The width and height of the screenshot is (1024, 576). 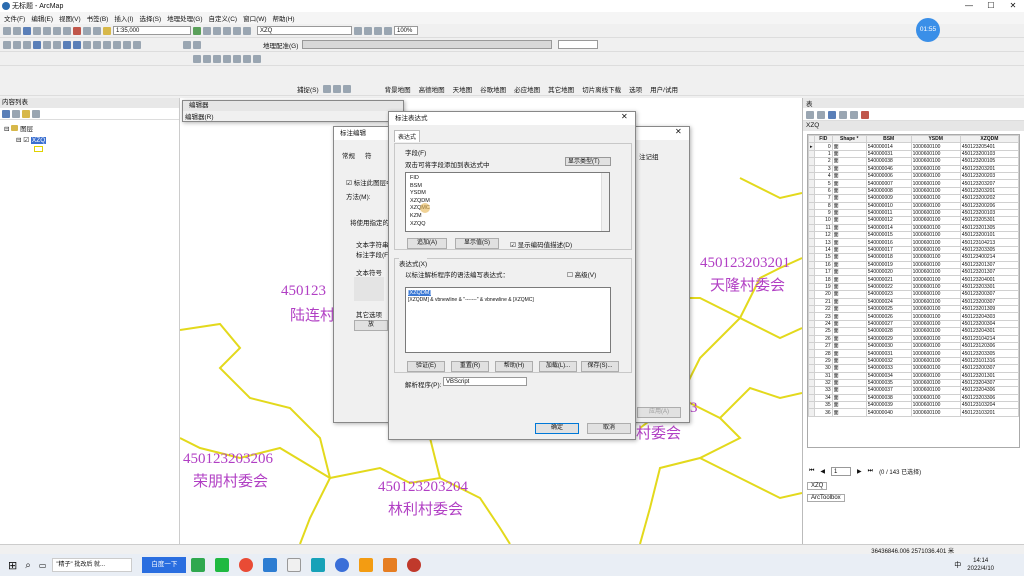 I want to click on clear-selection-icon, so click(x=854, y=115).